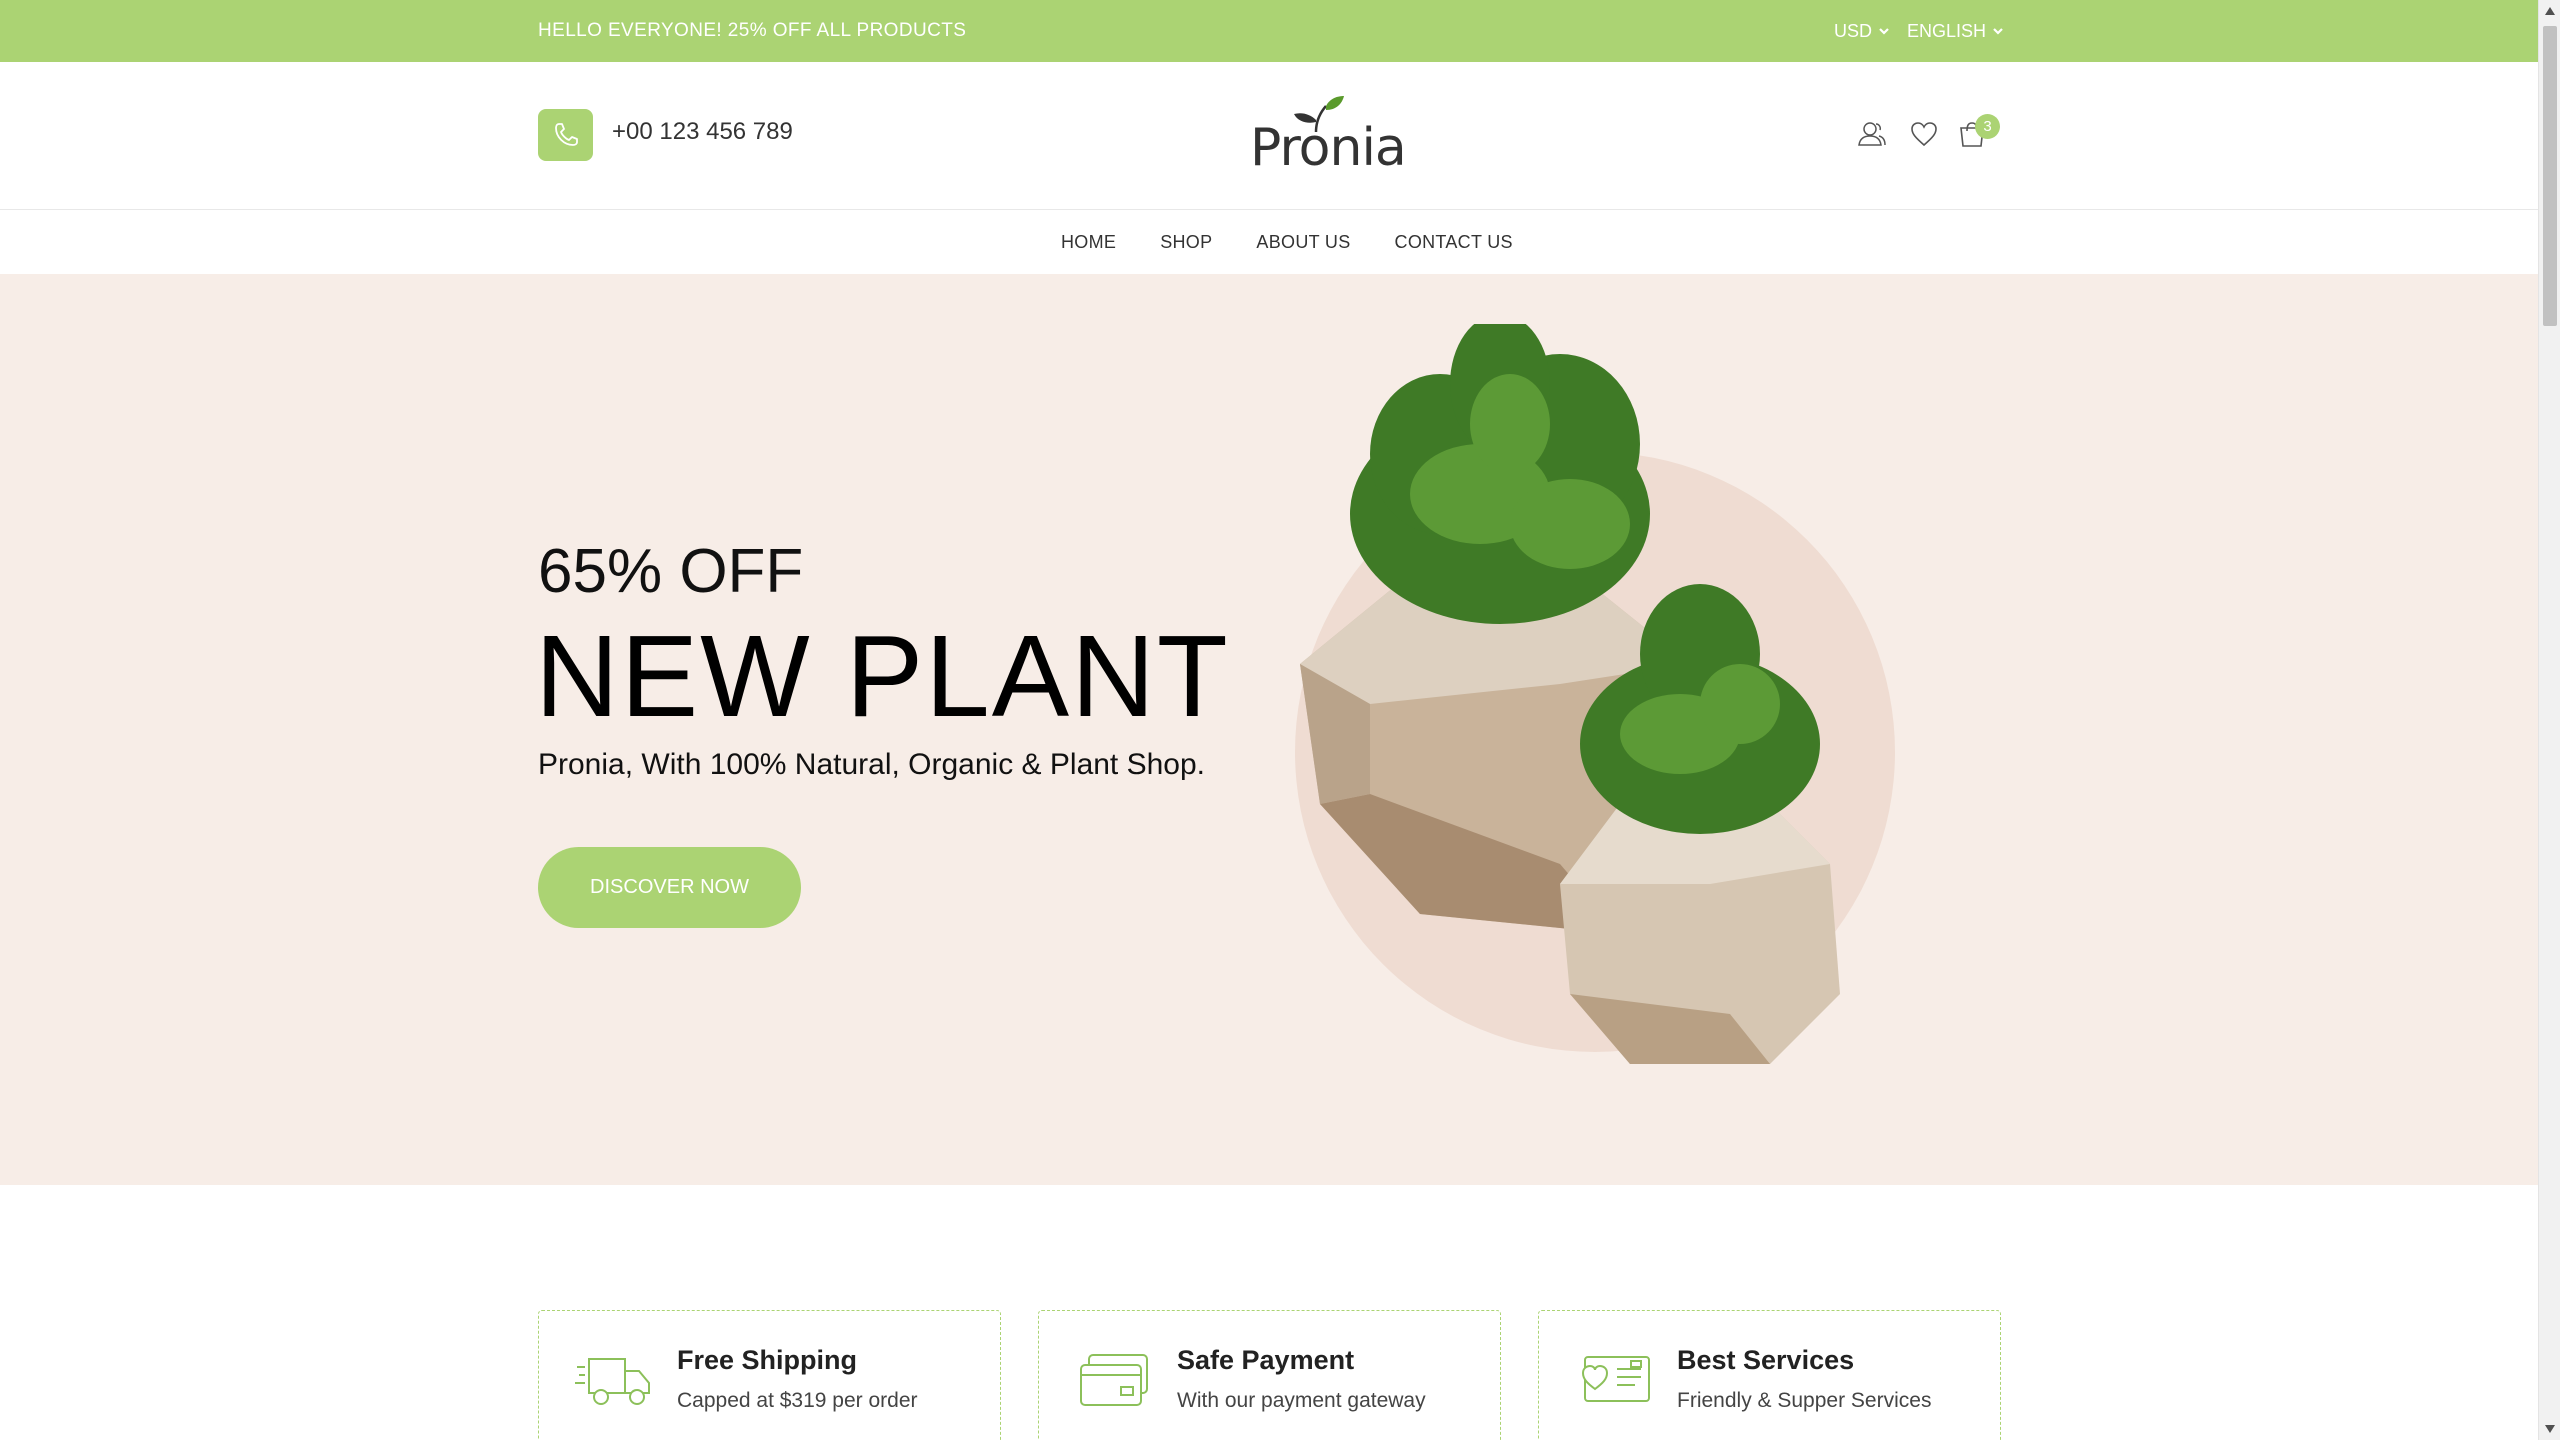 This screenshot has width=2560, height=1440. I want to click on caret-up-icon, so click(2550, 11).